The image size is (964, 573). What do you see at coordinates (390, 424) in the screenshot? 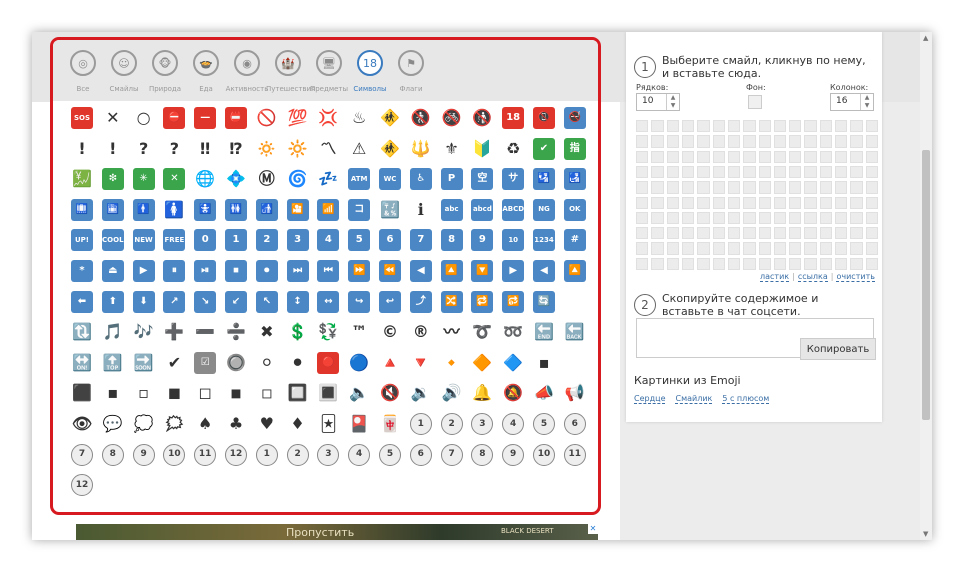
I see `emoji-button: 🀄` at bounding box center [390, 424].